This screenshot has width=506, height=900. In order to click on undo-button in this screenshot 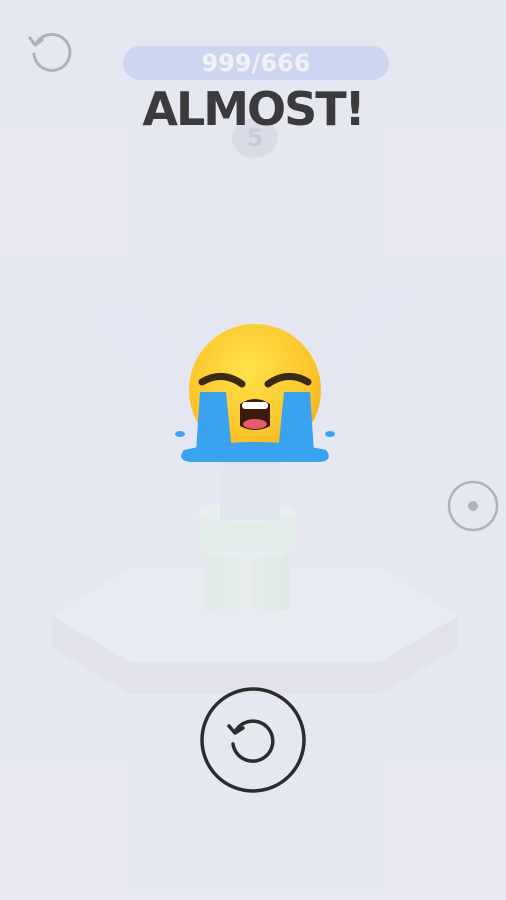, I will do `click(50, 50)`.